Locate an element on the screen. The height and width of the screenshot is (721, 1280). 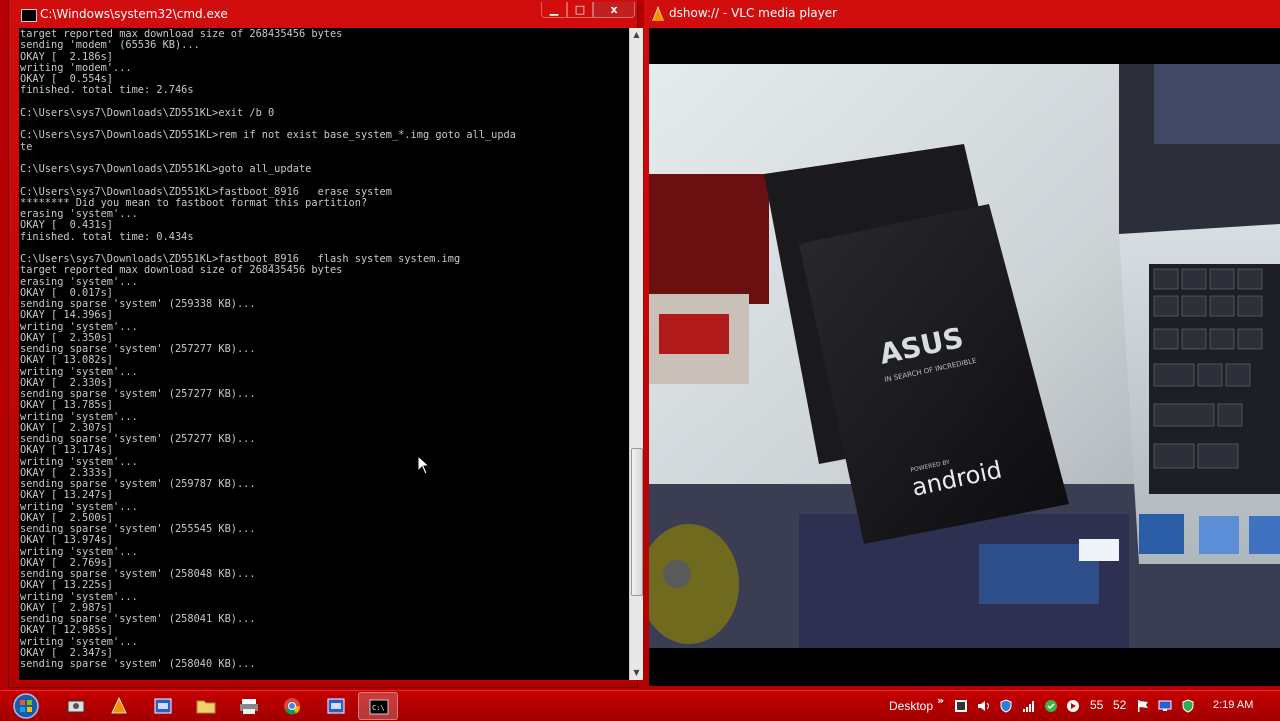
tray-indicator-number: 55 is located at coordinates (1096, 705).